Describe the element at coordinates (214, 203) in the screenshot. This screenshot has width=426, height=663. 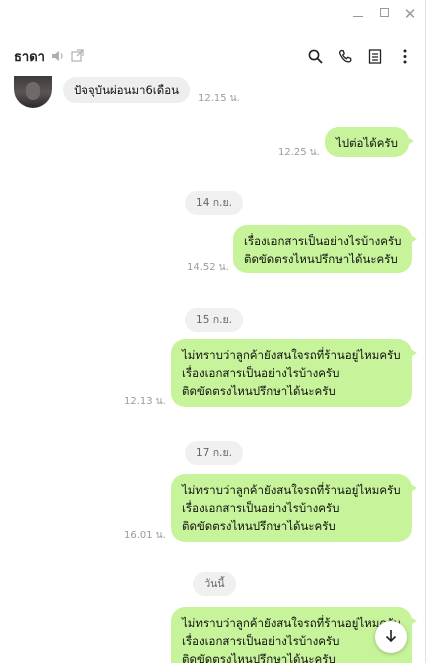
I see `date-separator: 14 ก.ย.` at that location.